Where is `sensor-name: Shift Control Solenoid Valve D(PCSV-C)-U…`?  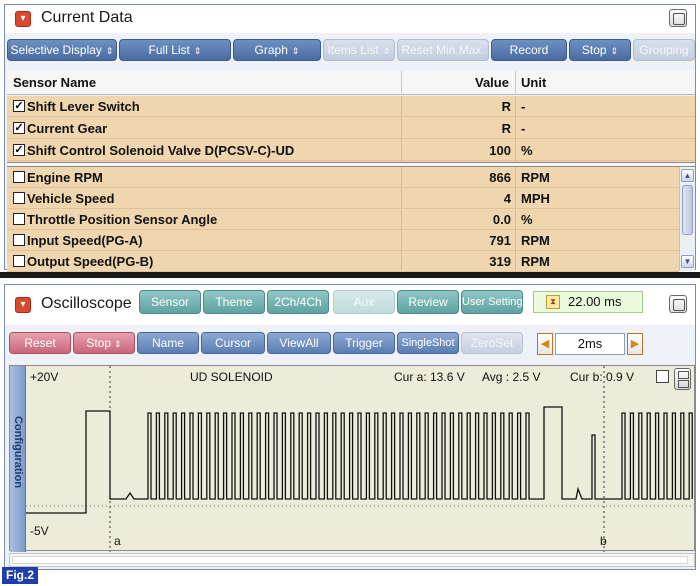
sensor-name: Shift Control Solenoid Valve D(PCSV-C)-U… is located at coordinates (161, 150).